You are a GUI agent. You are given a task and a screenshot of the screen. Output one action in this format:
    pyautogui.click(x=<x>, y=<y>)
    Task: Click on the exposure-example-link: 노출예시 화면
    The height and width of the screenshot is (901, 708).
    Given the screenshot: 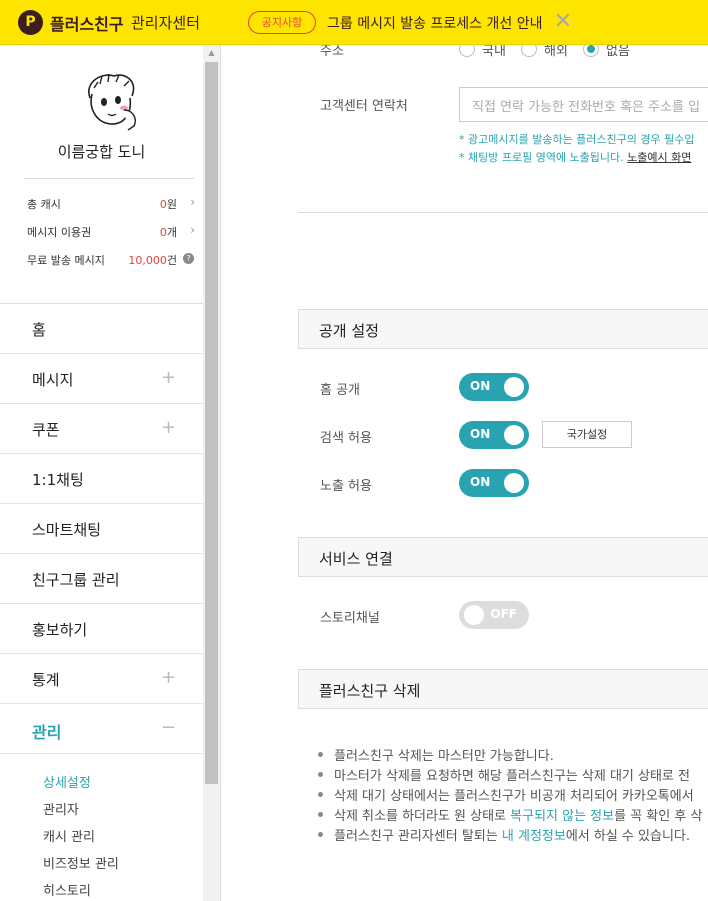 What is the action you would take?
    pyautogui.click(x=659, y=157)
    